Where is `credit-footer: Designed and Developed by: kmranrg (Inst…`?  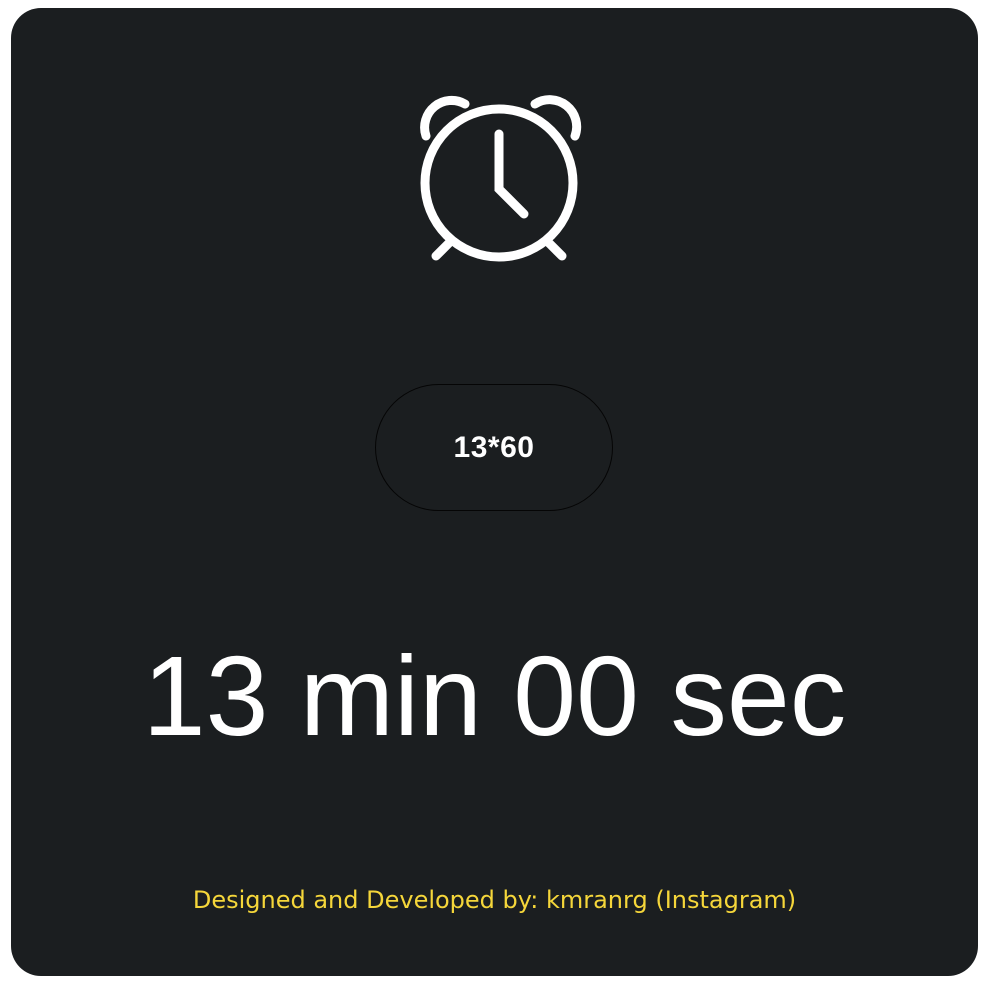 credit-footer: Designed and Developed by: kmranrg (Inst… is located at coordinates (494, 900).